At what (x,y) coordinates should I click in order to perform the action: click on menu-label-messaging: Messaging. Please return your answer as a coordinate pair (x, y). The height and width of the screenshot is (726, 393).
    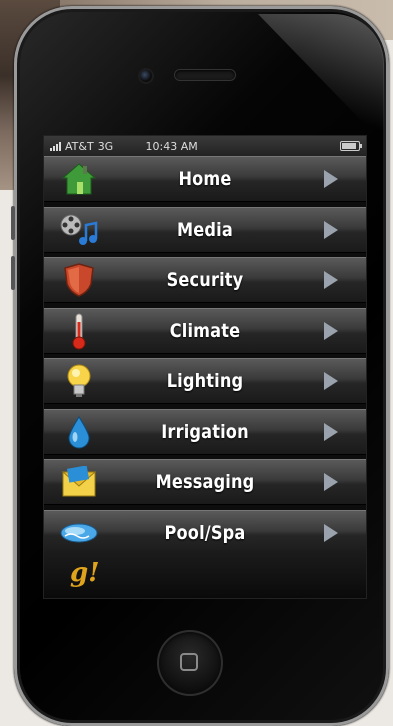
    Looking at the image, I should click on (205, 482).